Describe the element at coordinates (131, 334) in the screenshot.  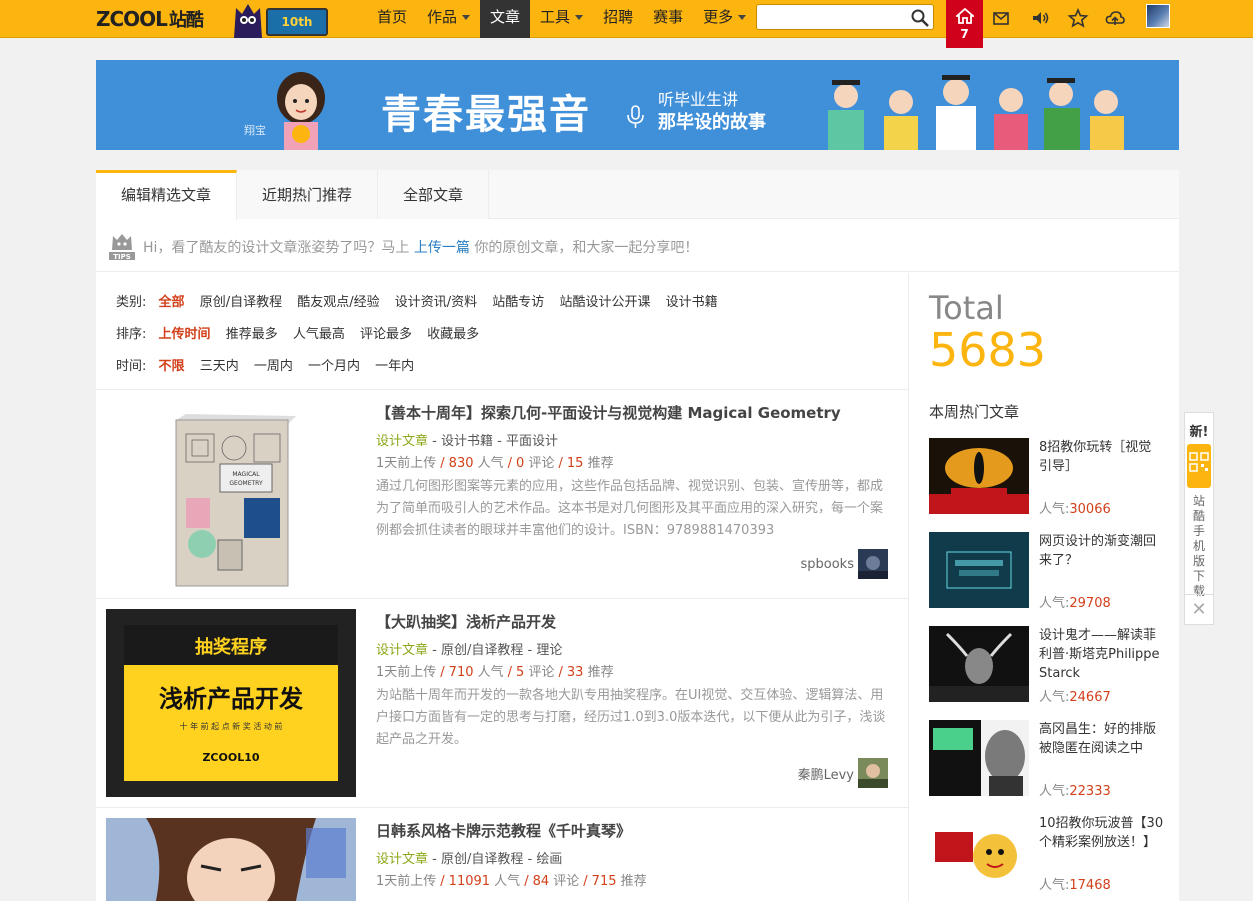
I see `filter-label: 排序:` at that location.